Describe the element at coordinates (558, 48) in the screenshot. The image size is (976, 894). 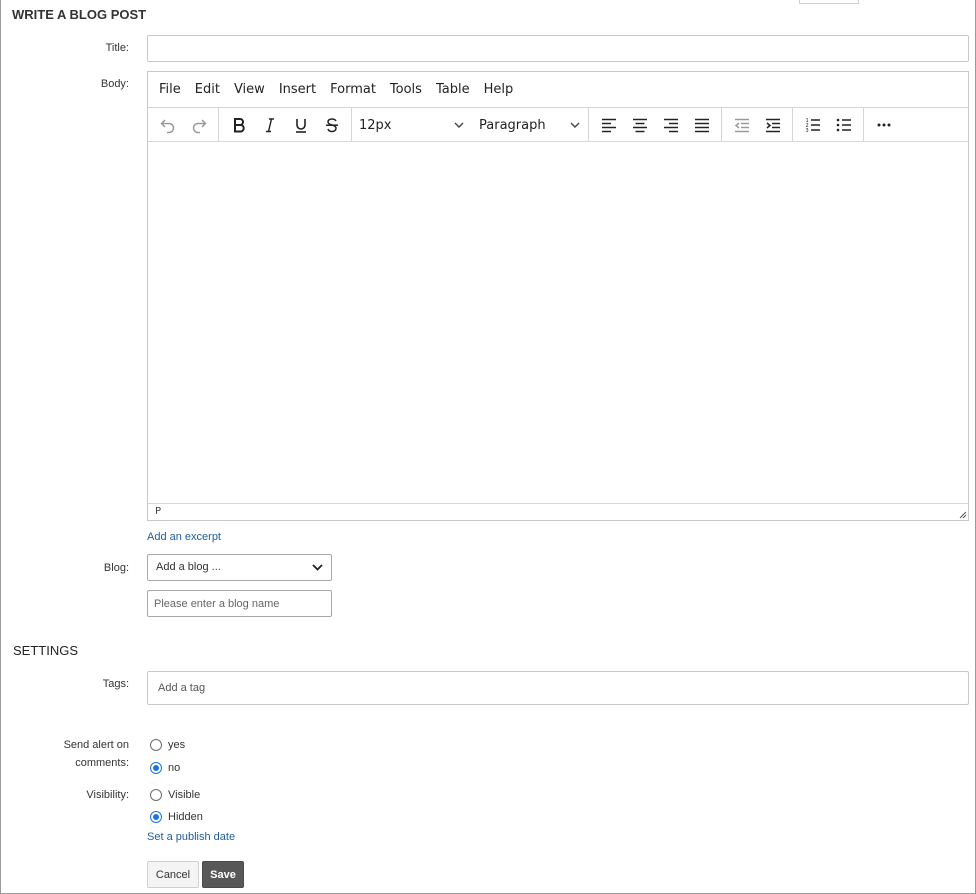
I see `title-input` at that location.